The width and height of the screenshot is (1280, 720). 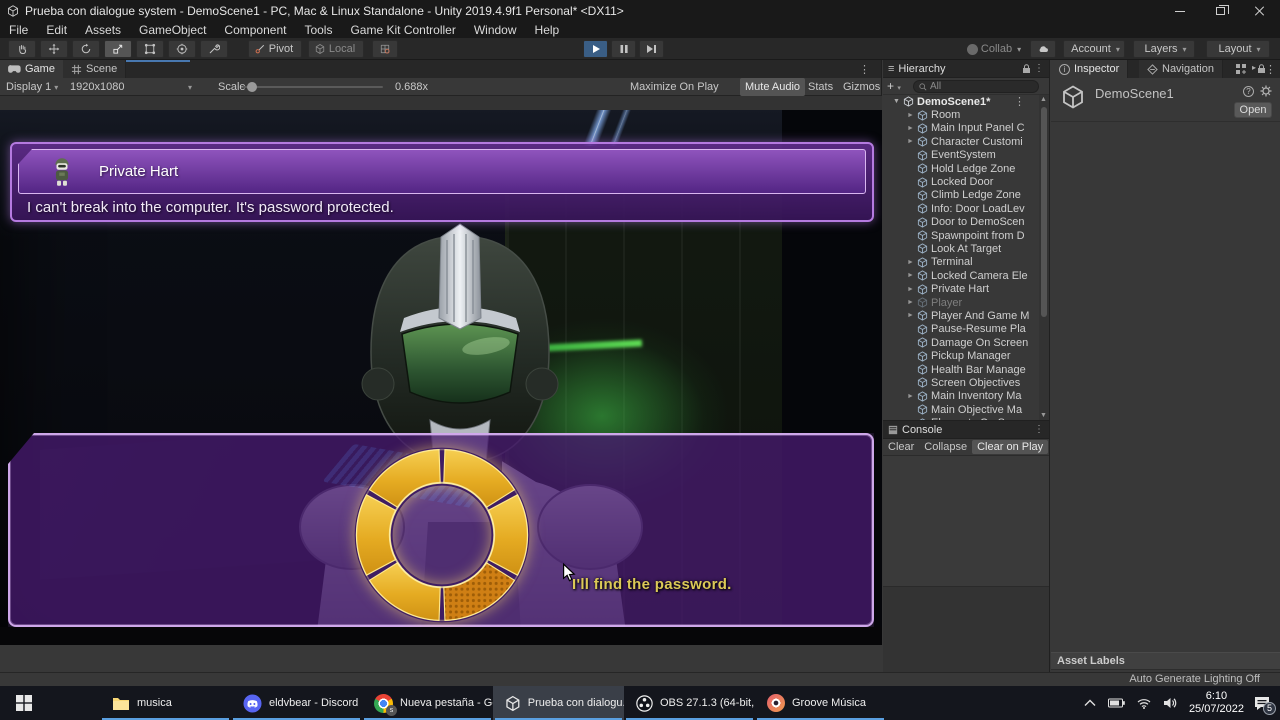 What do you see at coordinates (1044, 212) in the screenshot?
I see `scrollbar-thumb` at bounding box center [1044, 212].